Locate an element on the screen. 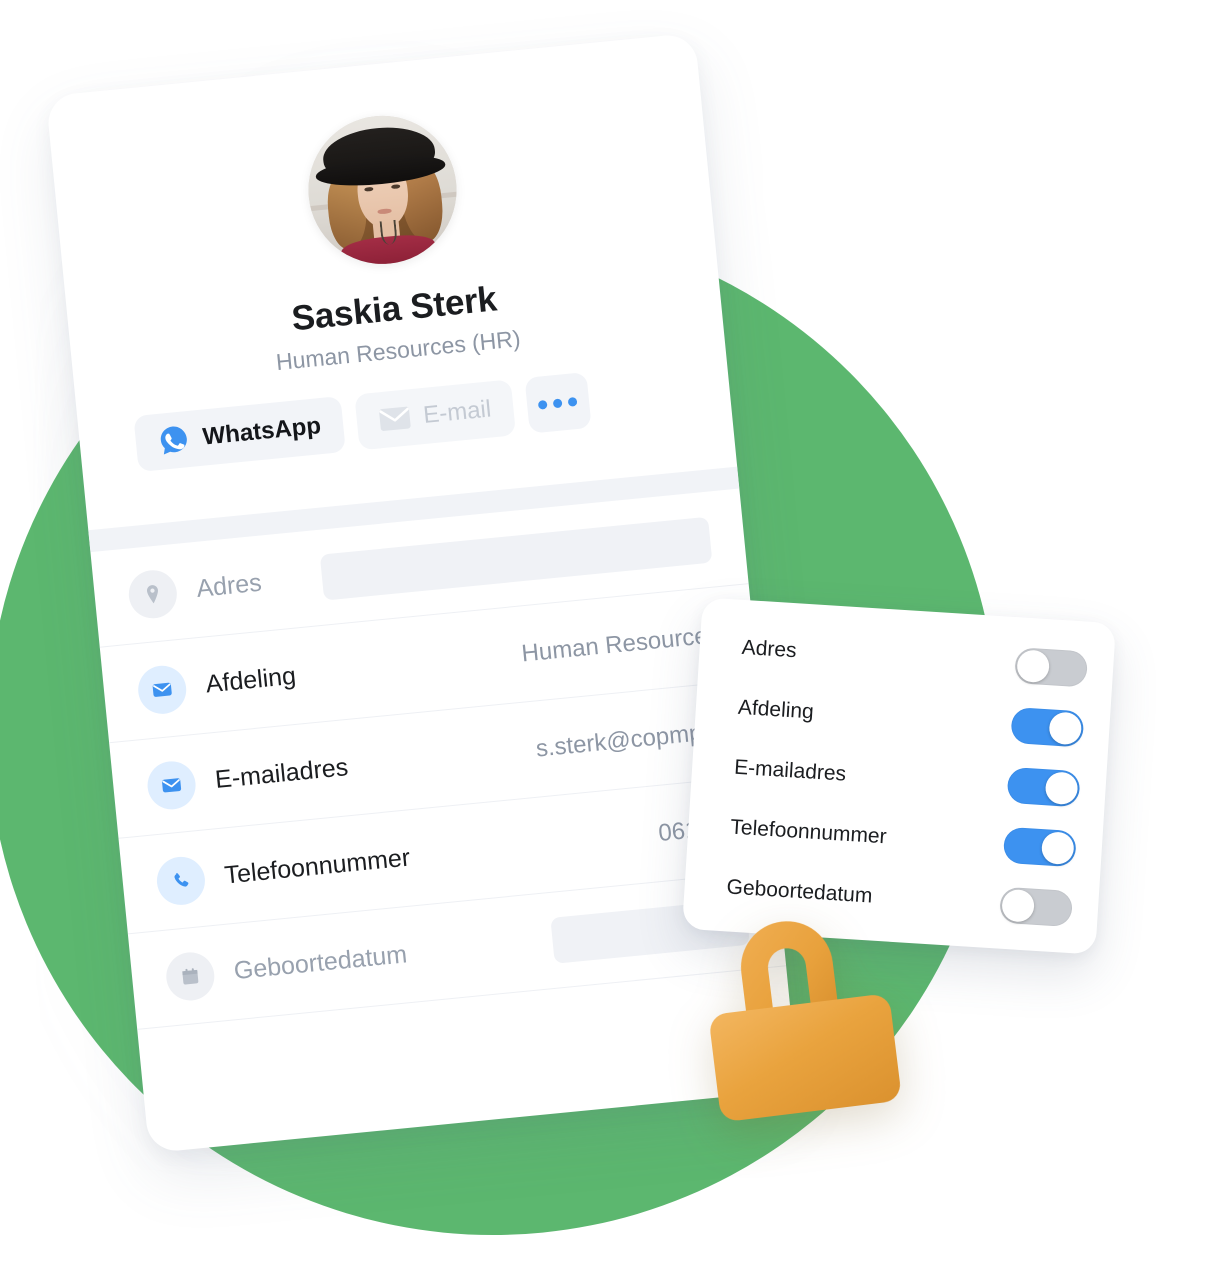  field-value-masked-adres is located at coordinates (516, 558).